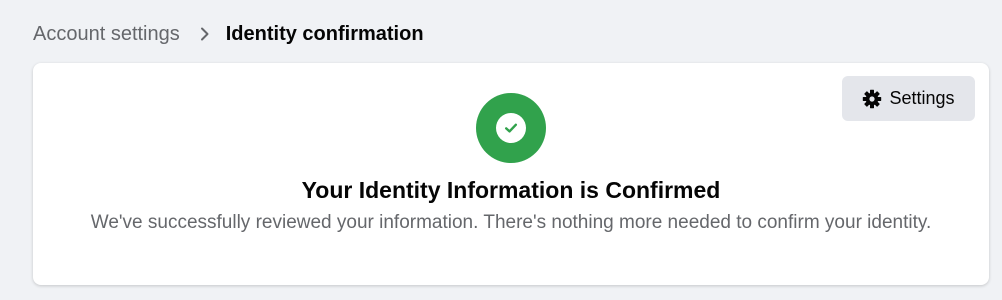  What do you see at coordinates (511, 190) in the screenshot?
I see `confirmation-title: Your Identity Information is Confirmed` at bounding box center [511, 190].